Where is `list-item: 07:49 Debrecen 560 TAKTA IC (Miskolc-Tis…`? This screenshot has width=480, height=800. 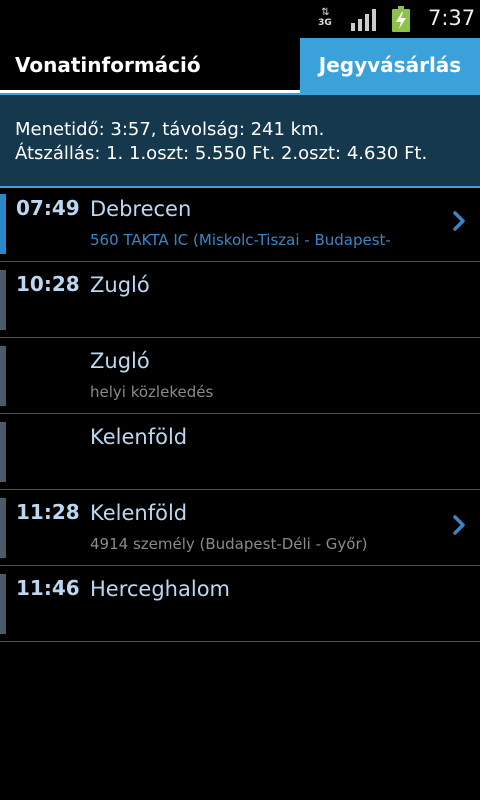
list-item: 07:49 Debrecen 560 TAKTA IC (Miskolc-Tis… is located at coordinates (240, 224).